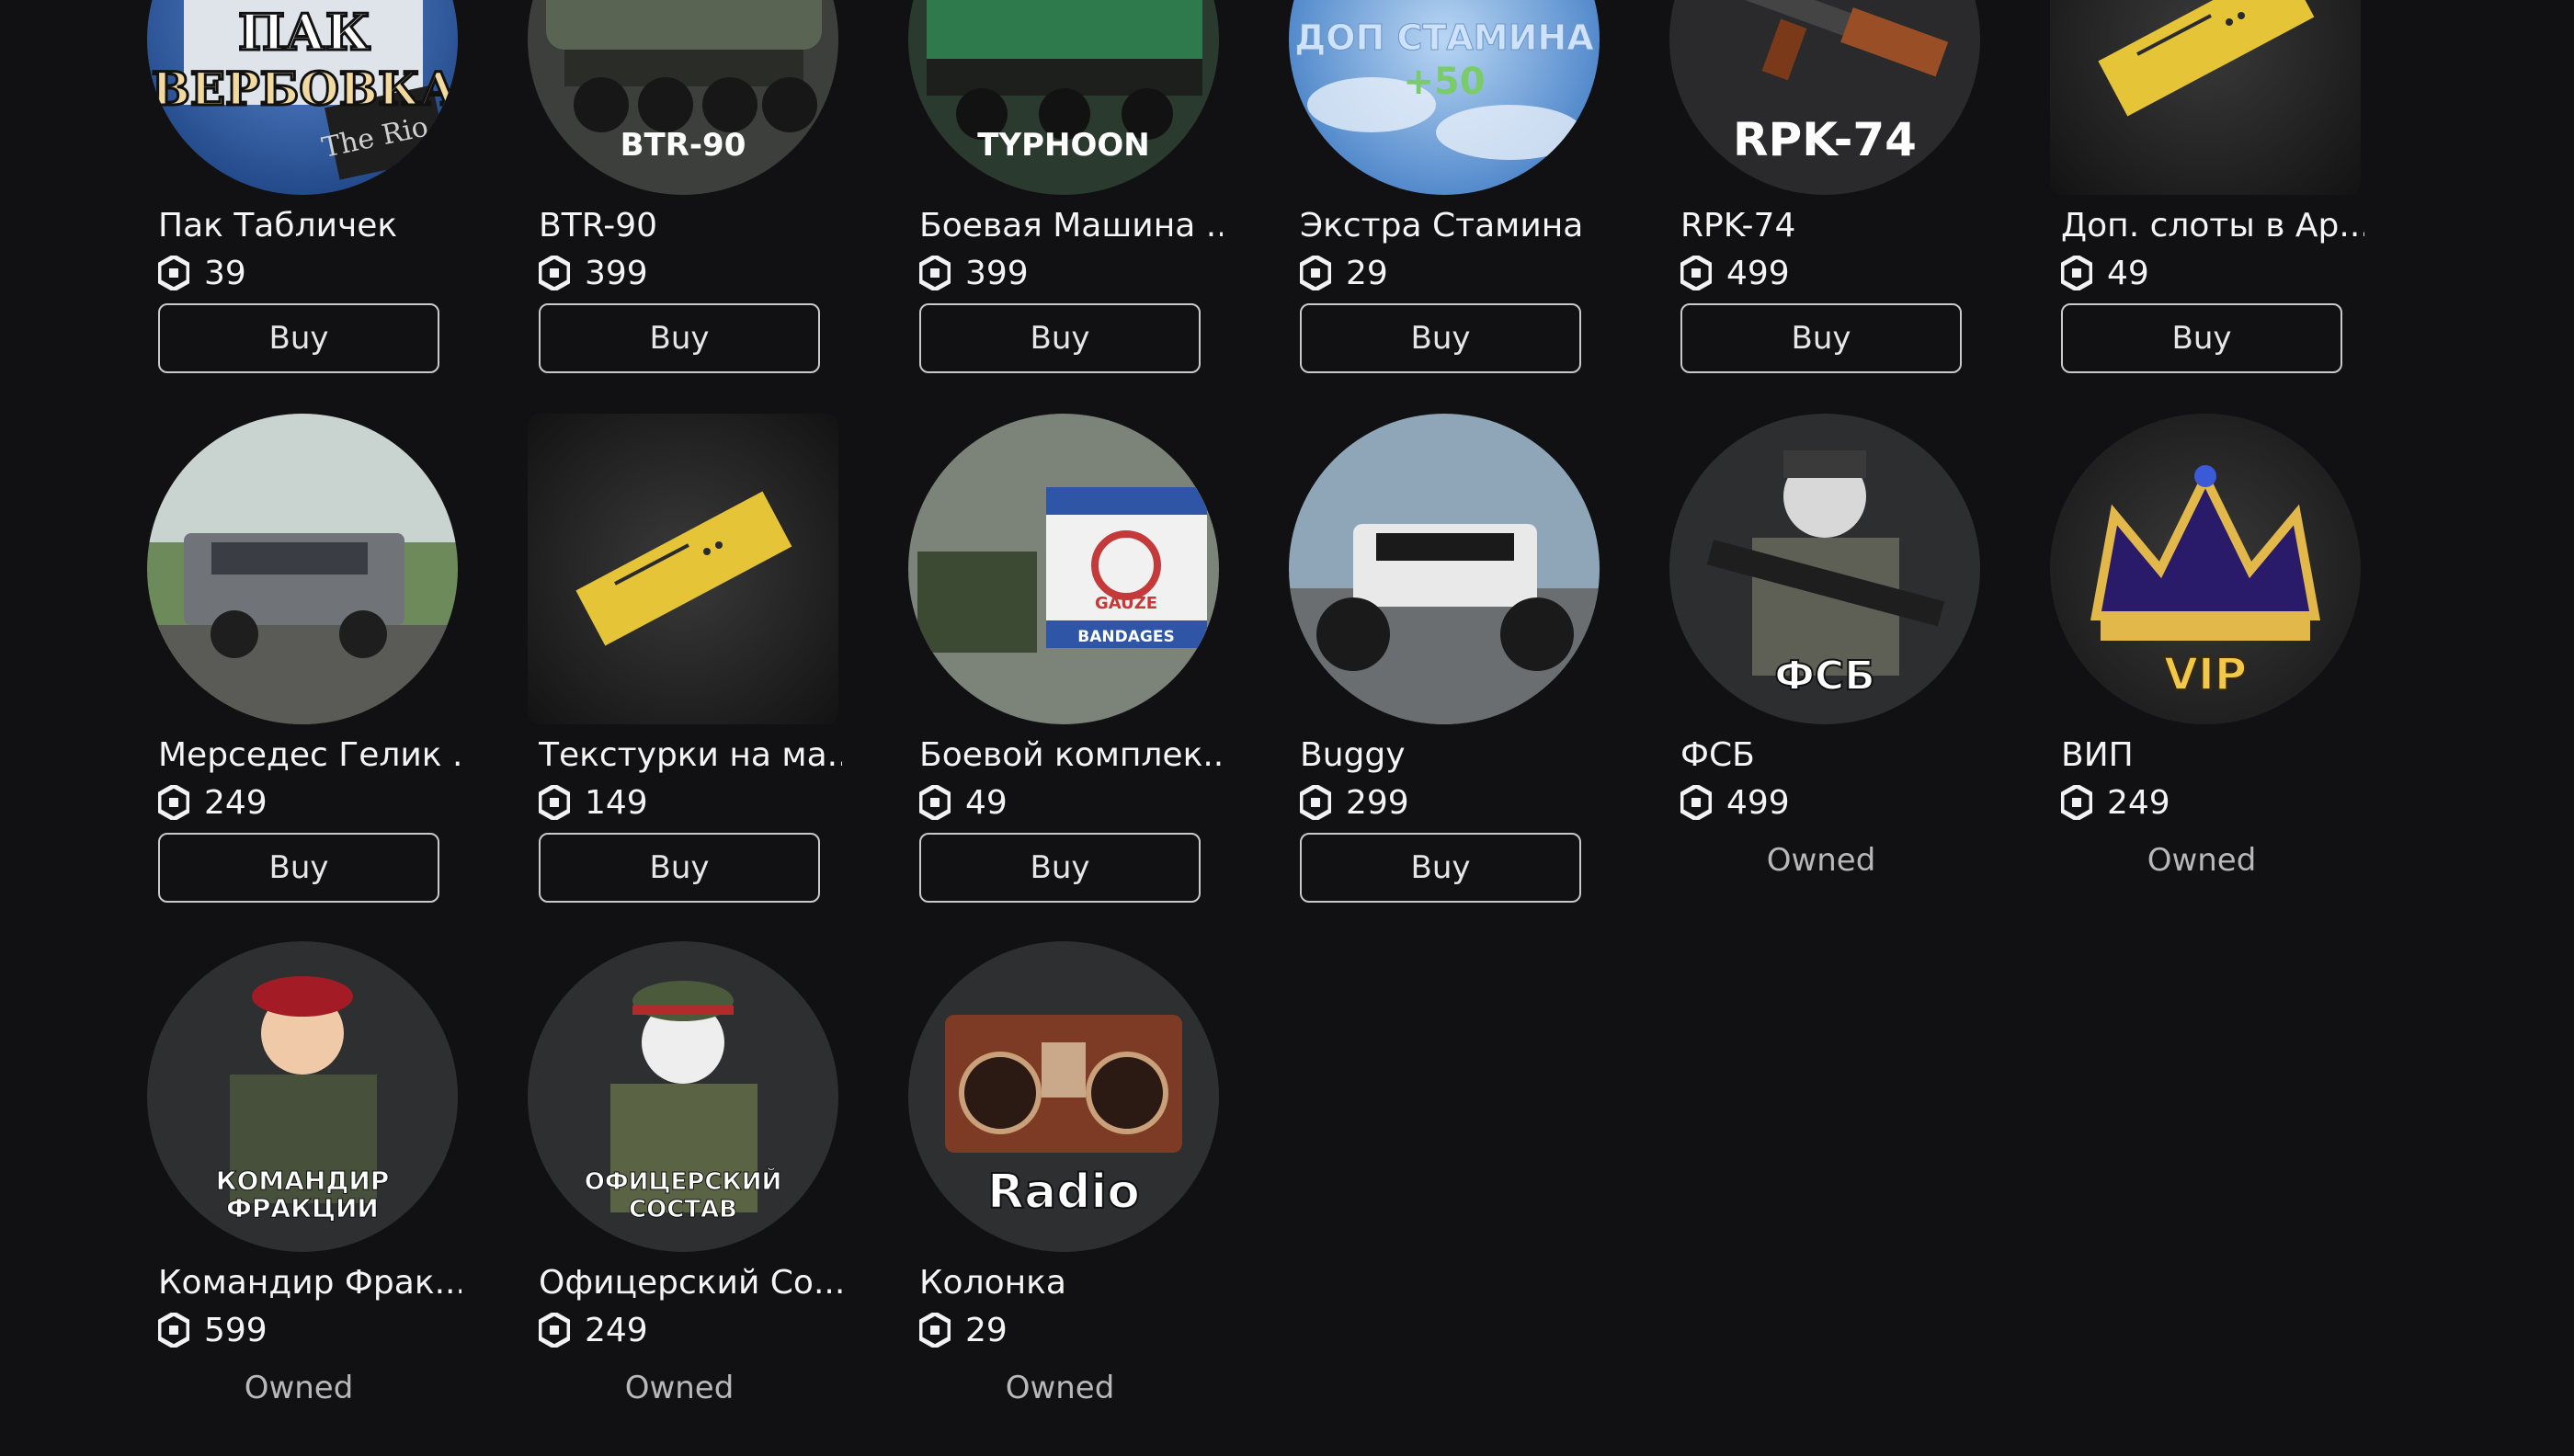 The height and width of the screenshot is (1456, 2574). I want to click on item-price-value: 399, so click(616, 273).